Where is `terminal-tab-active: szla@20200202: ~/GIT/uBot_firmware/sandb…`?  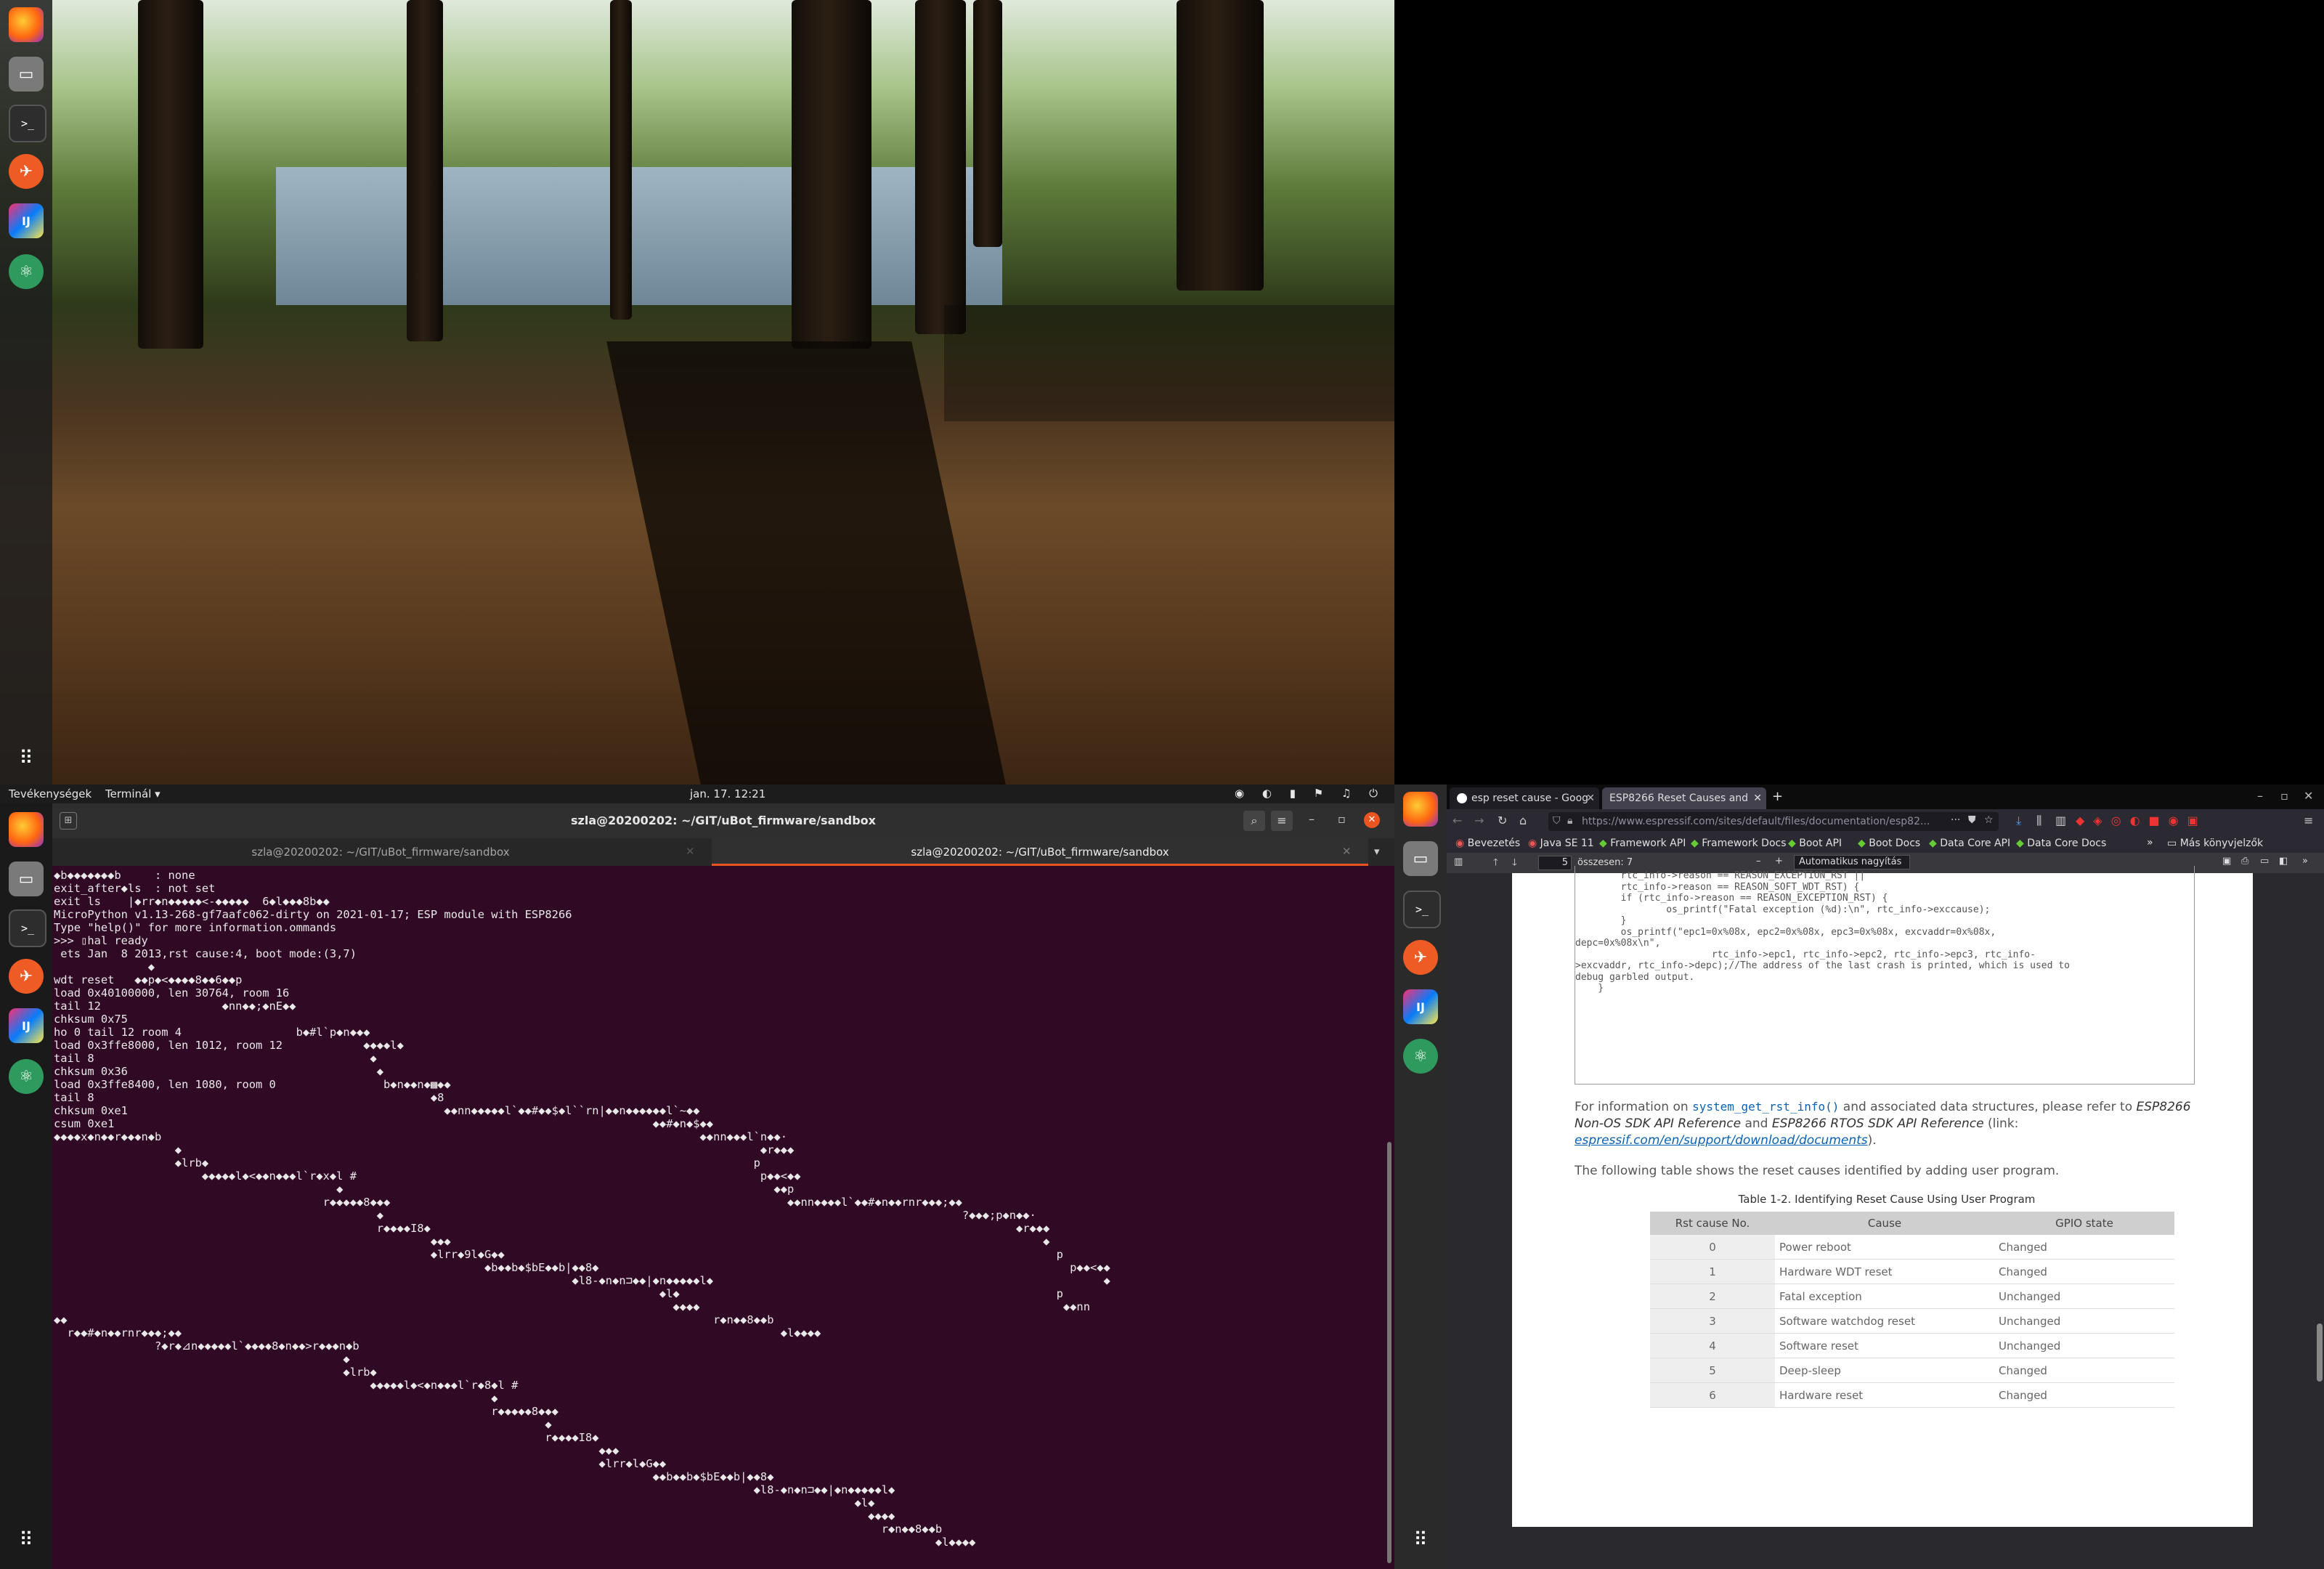 terminal-tab-active: szla@20200202: ~/GIT/uBot_firmware/sandb… is located at coordinates (1040, 852).